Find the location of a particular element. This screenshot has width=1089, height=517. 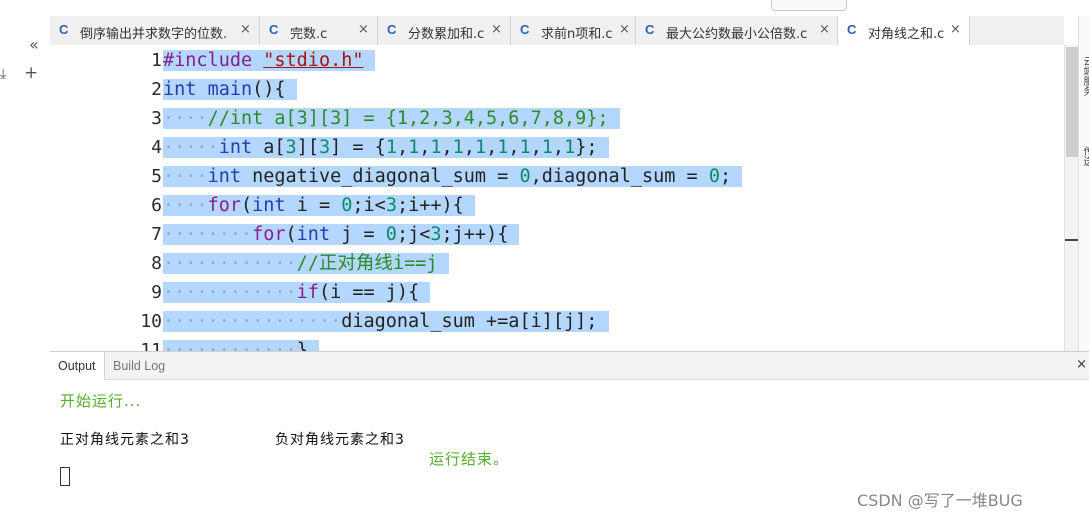

search-box is located at coordinates (809, 5).